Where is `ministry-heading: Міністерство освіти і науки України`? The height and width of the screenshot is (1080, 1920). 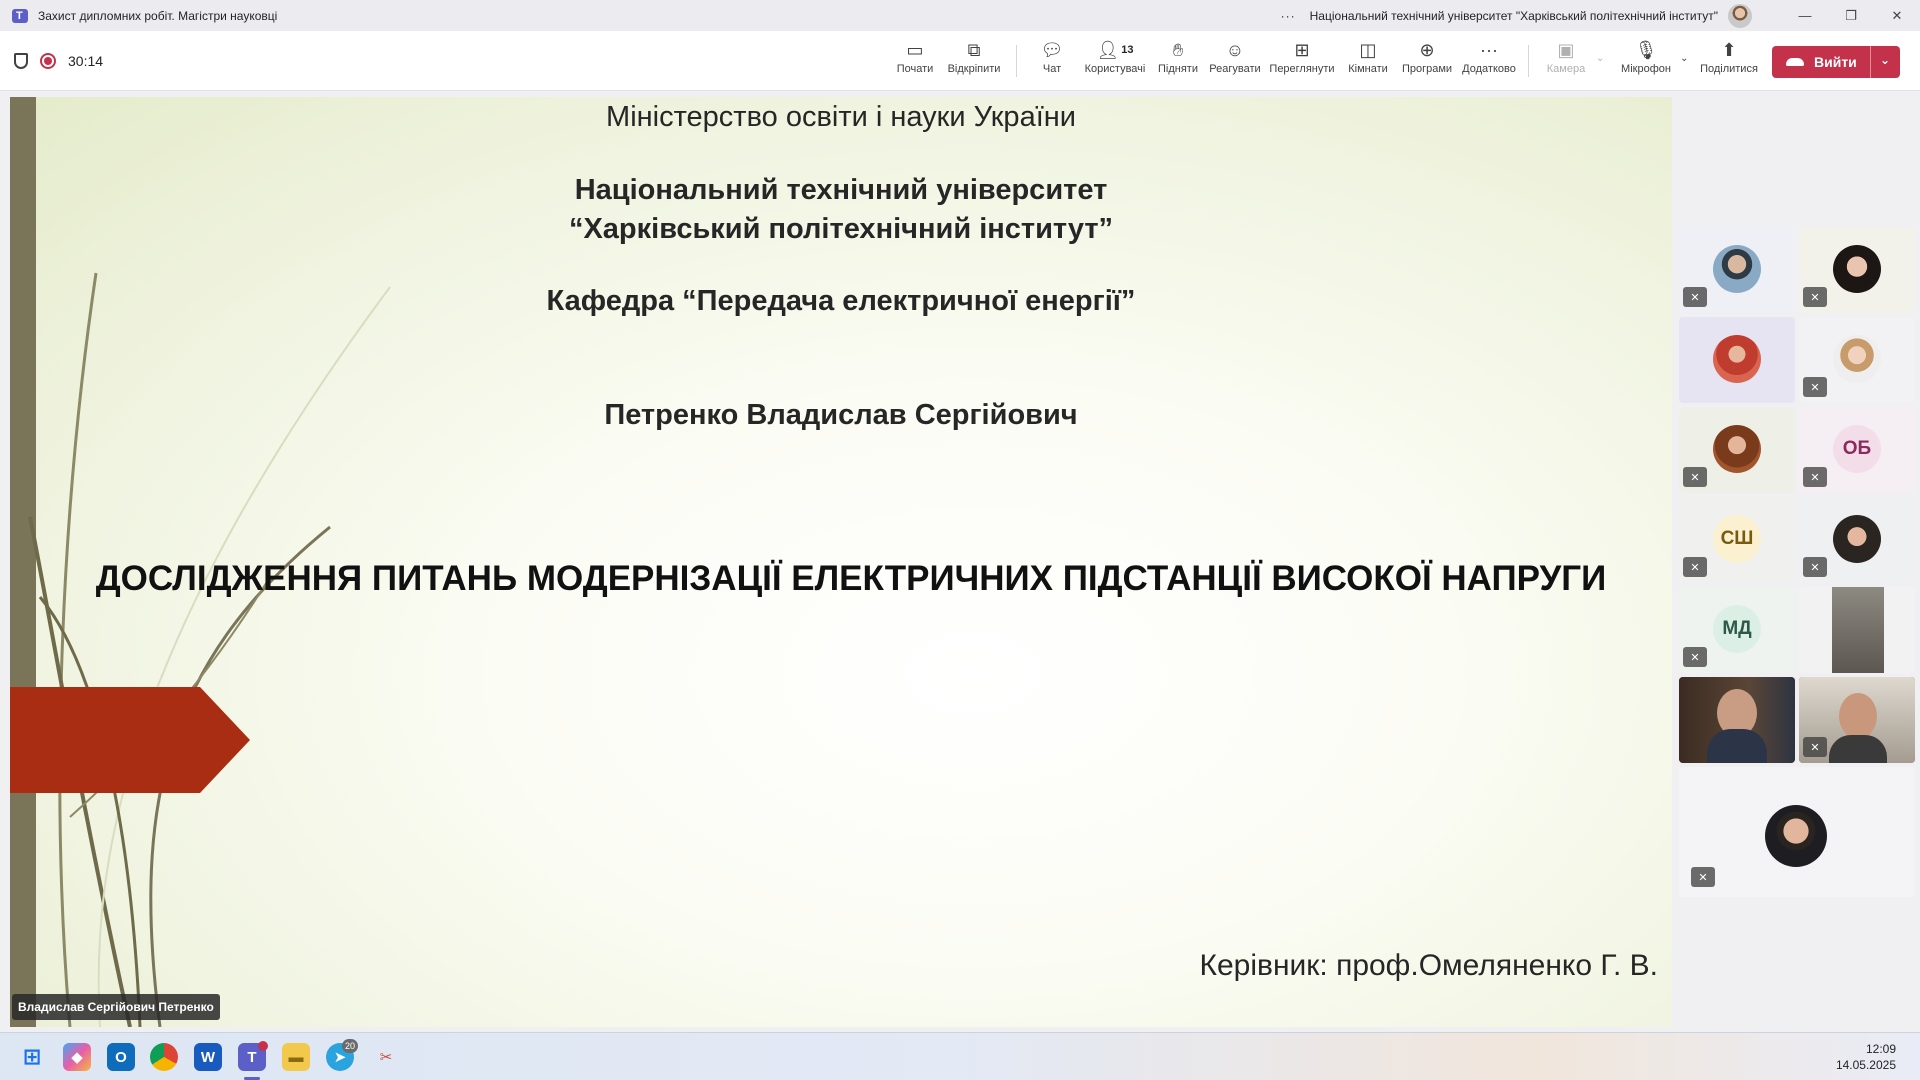
ministry-heading: Міністерство освіти і науки України is located at coordinates (841, 117).